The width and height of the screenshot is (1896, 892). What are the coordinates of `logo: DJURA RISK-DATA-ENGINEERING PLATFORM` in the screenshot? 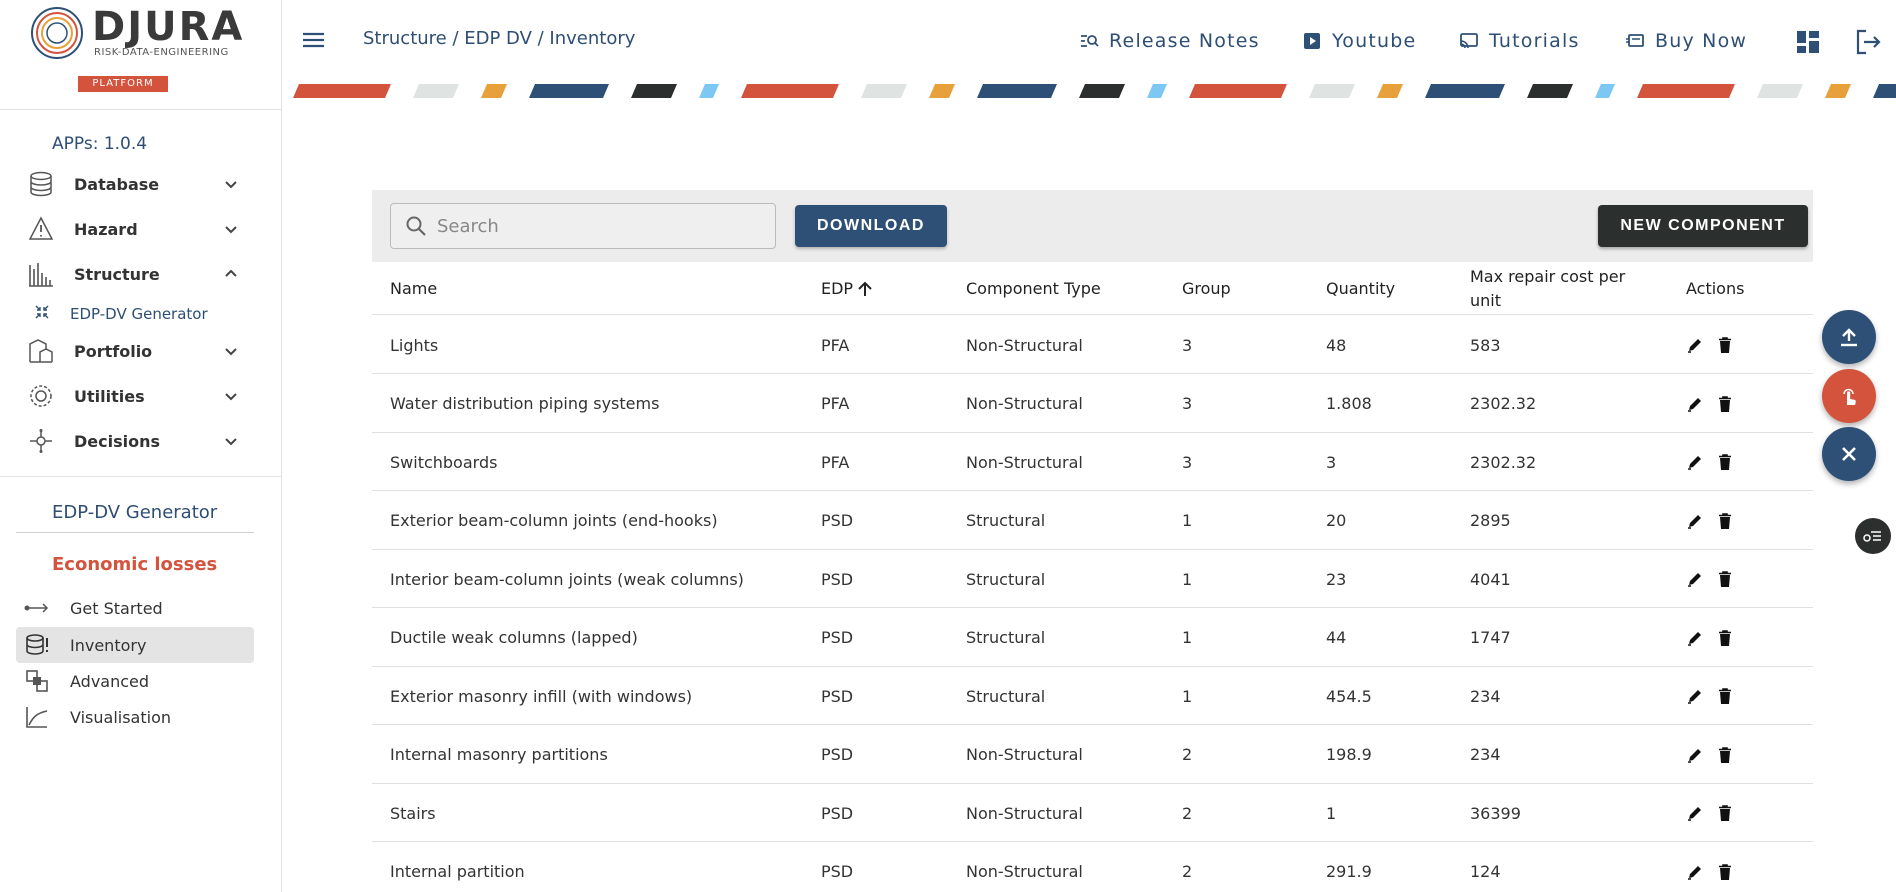 It's located at (141, 55).